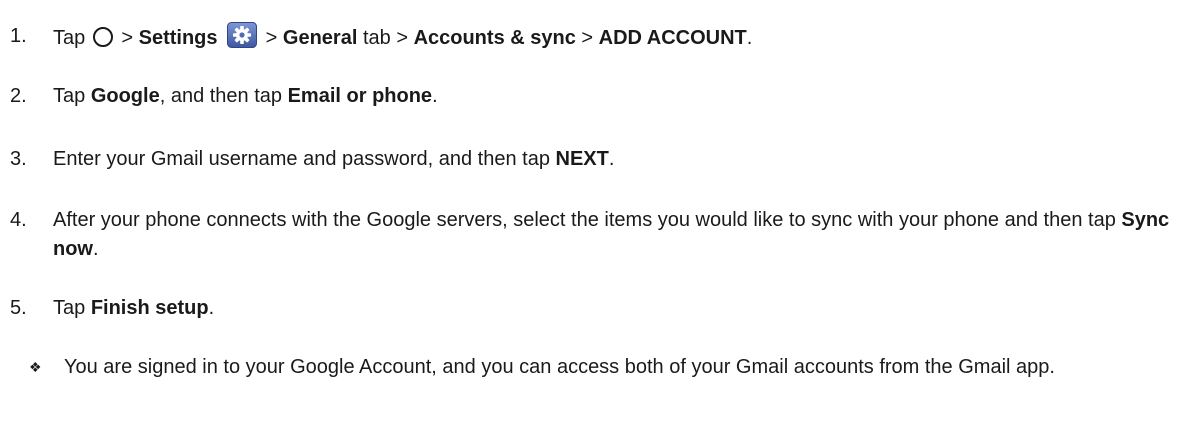  What do you see at coordinates (494, 38) in the screenshot?
I see `accounts-sync-label: Accounts & sync` at bounding box center [494, 38].